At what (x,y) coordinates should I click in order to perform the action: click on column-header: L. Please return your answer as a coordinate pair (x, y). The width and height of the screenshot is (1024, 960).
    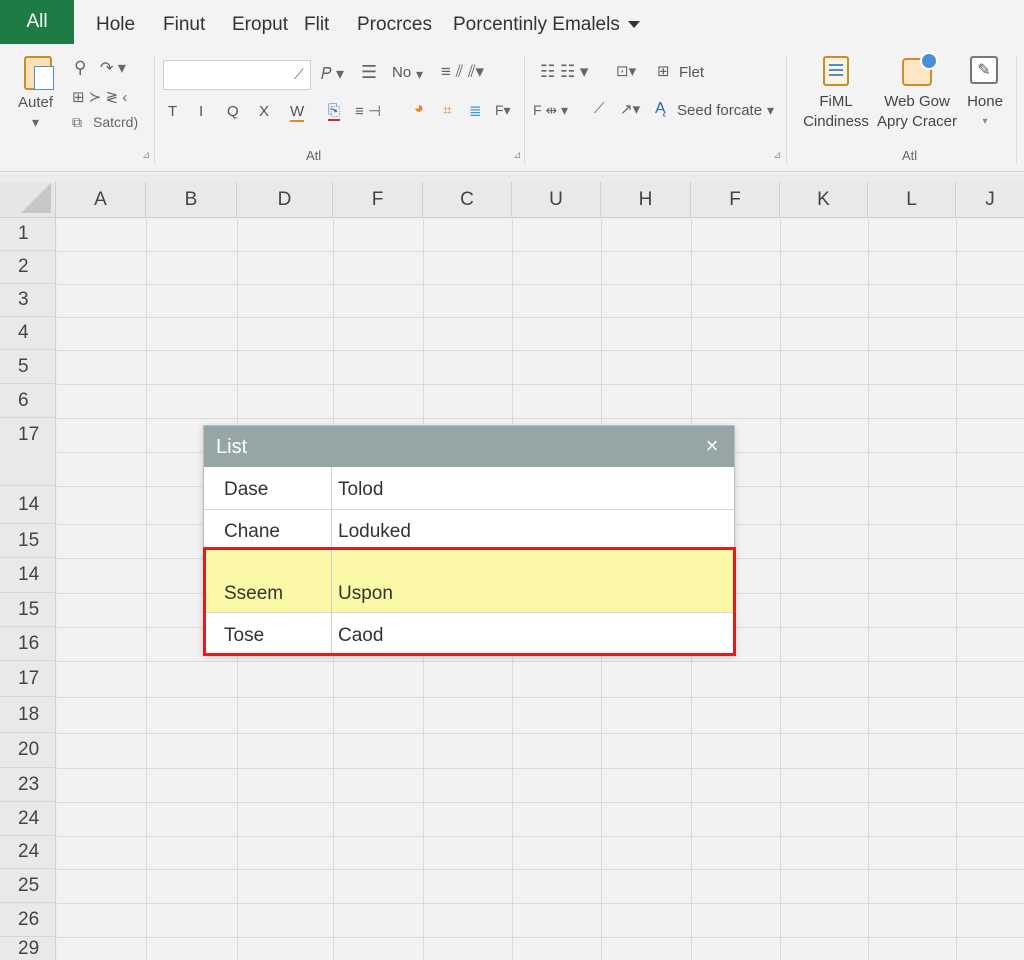
    Looking at the image, I should click on (912, 200).